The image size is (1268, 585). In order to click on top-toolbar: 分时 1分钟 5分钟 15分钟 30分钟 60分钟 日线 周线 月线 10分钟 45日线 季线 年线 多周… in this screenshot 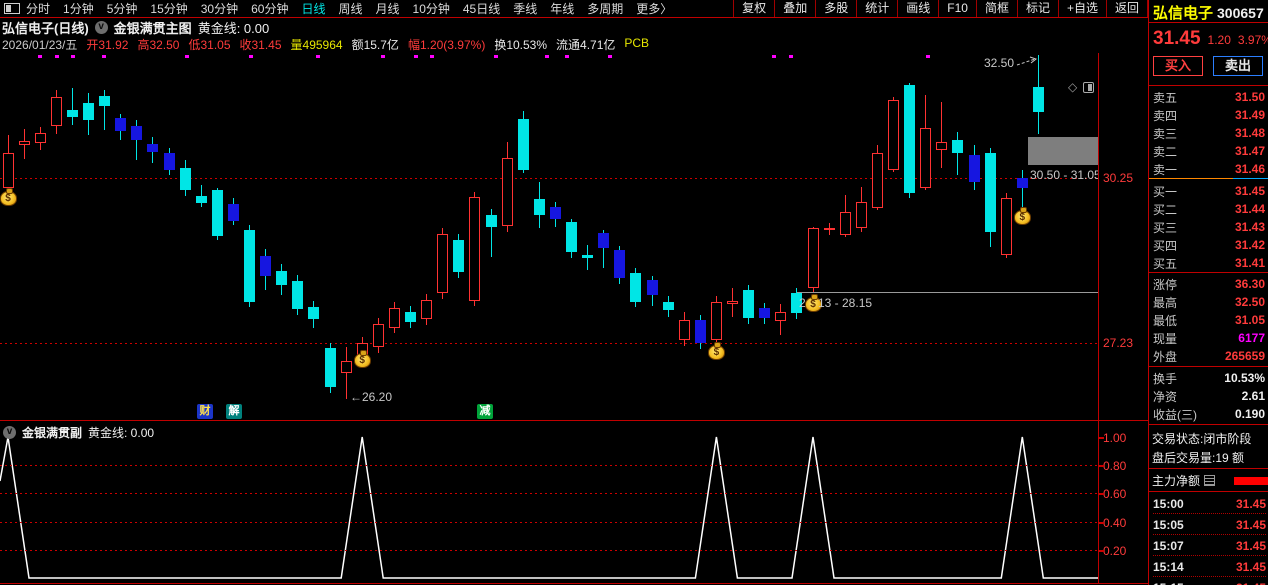, I will do `click(574, 9)`.